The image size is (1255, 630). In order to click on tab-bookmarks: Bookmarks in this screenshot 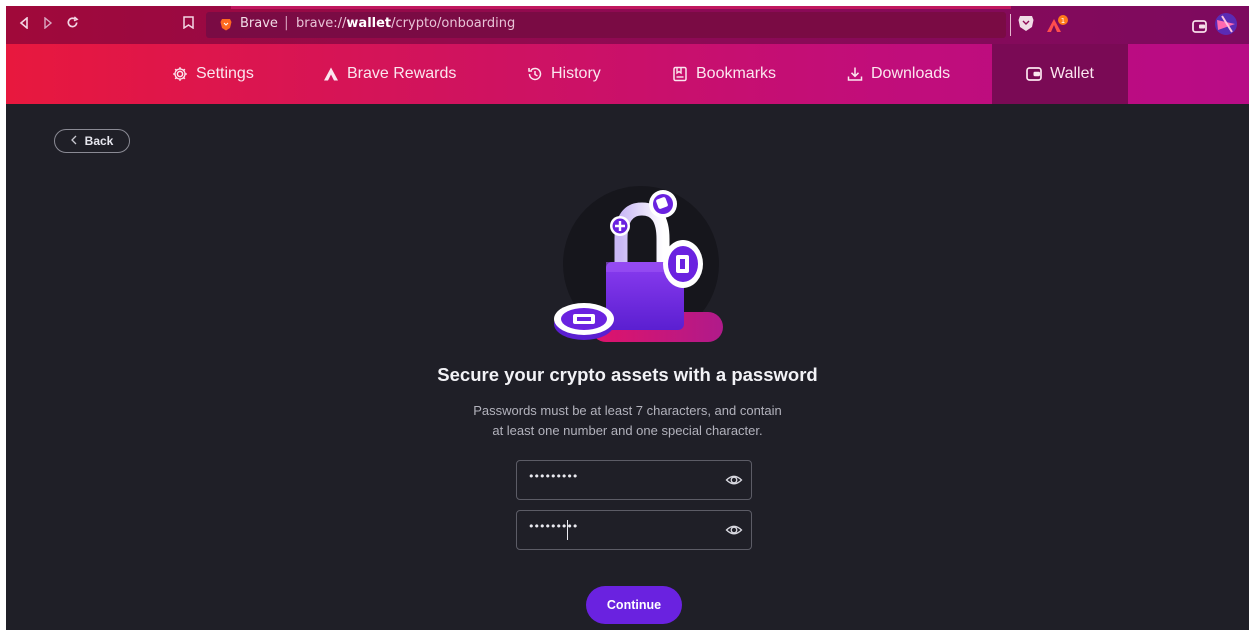, I will do `click(724, 74)`.